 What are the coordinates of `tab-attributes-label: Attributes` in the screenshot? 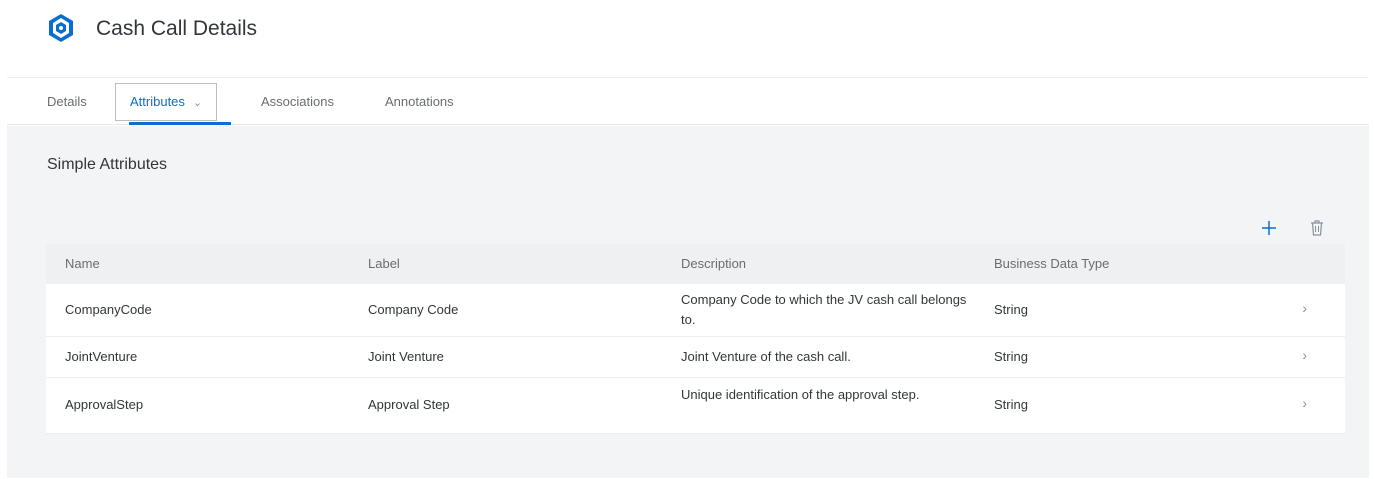 It's located at (157, 101).